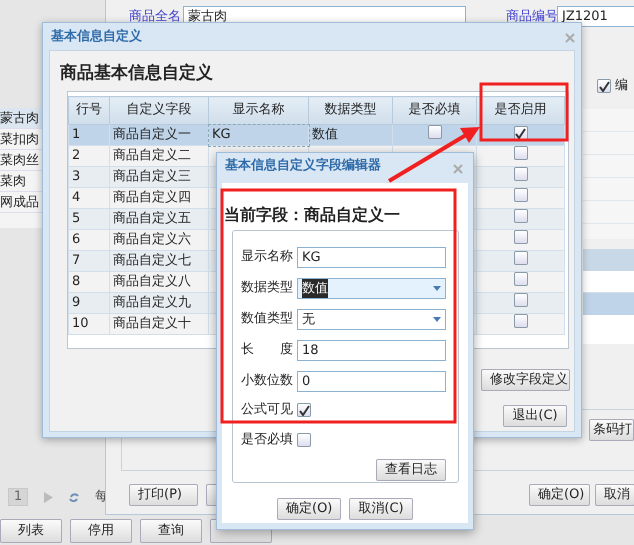 This screenshot has width=634, height=545. I want to click on table-cell: 5, so click(89, 219).